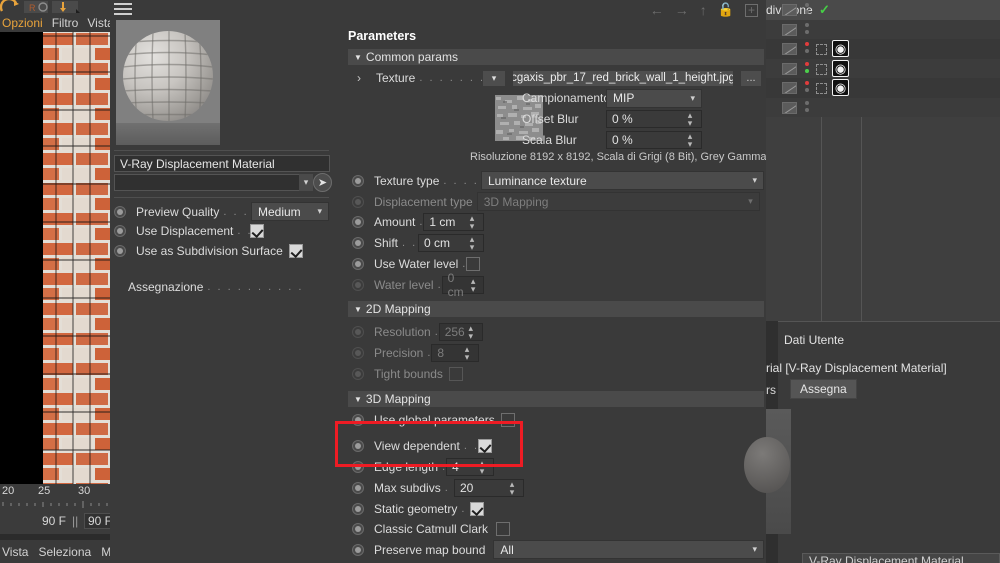  I want to click on tab-dati-utente: Dati Utente, so click(814, 340).